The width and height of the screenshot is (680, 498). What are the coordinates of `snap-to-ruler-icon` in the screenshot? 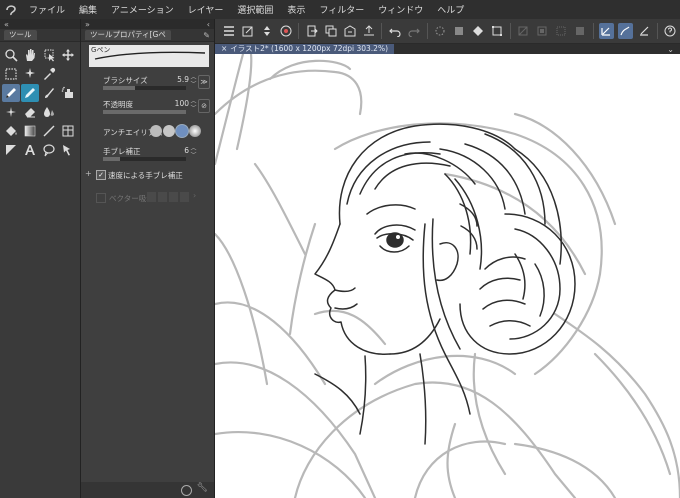 It's located at (606, 31).